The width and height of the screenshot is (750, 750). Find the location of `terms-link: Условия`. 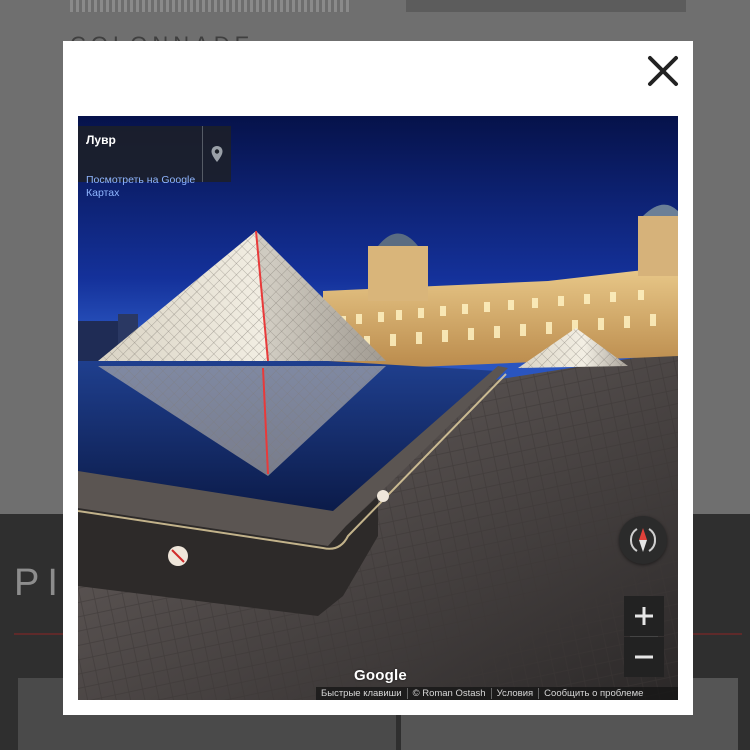

terms-link: Условия is located at coordinates (515, 693).